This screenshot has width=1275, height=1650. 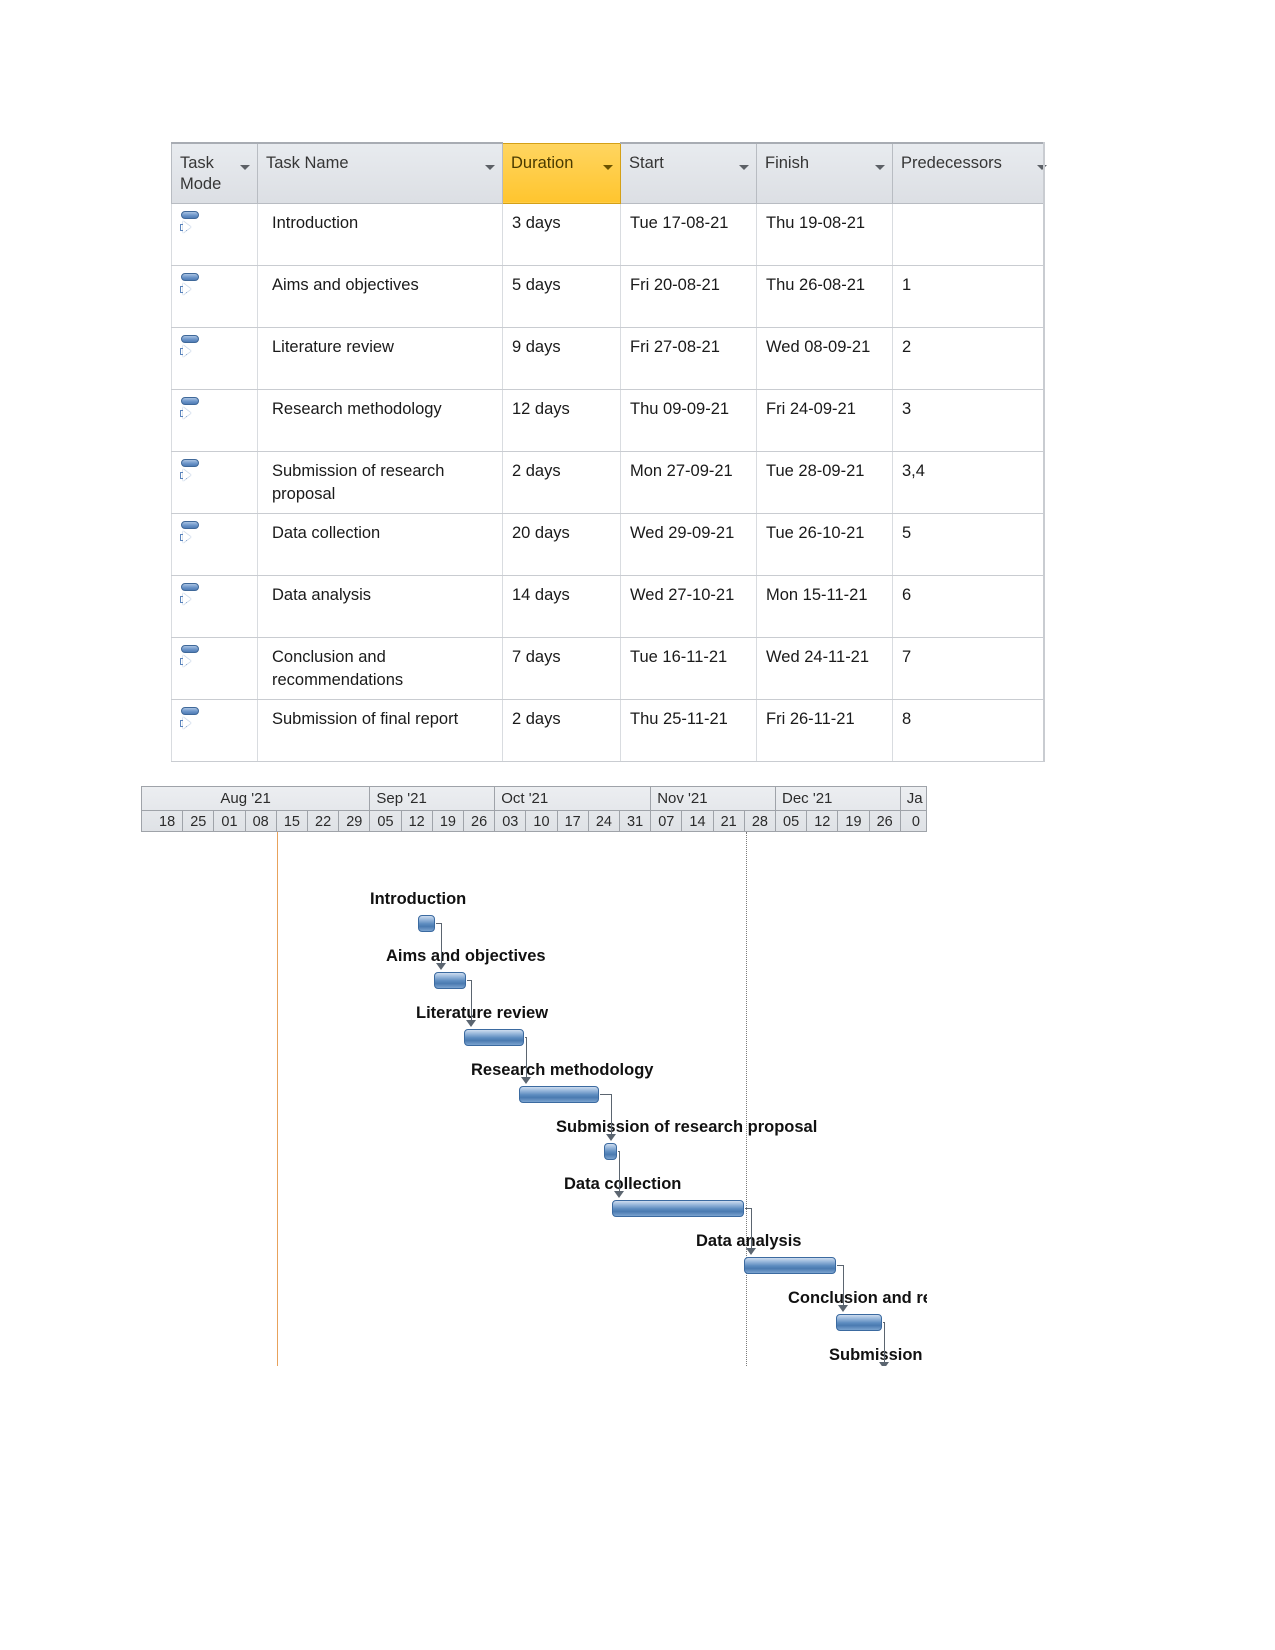 What do you see at coordinates (824, 235) in the screenshot?
I see `cell-finish: Thu 19-08-21` at bounding box center [824, 235].